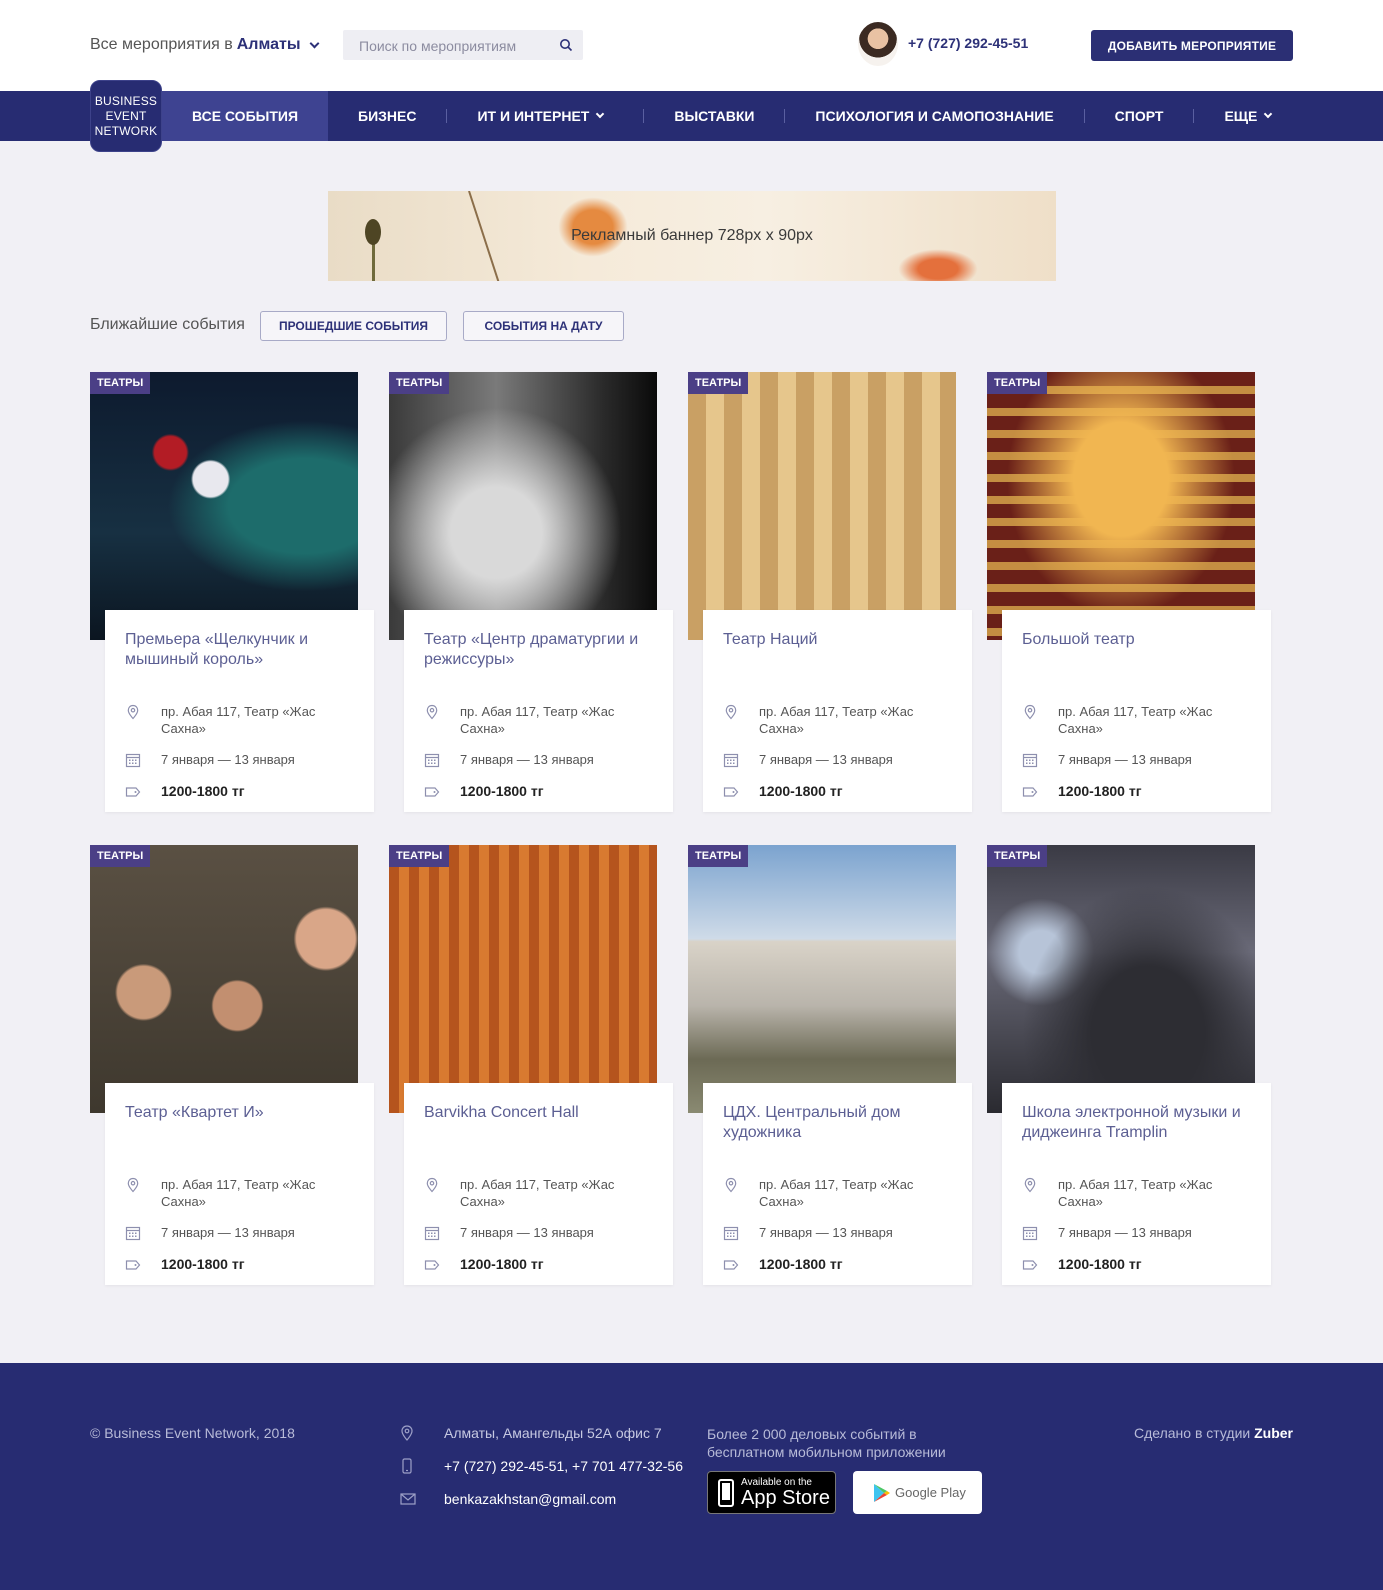 The height and width of the screenshot is (1590, 1383). Describe the element at coordinates (1139, 640) in the screenshot. I see `event-title: Большой театр` at that location.